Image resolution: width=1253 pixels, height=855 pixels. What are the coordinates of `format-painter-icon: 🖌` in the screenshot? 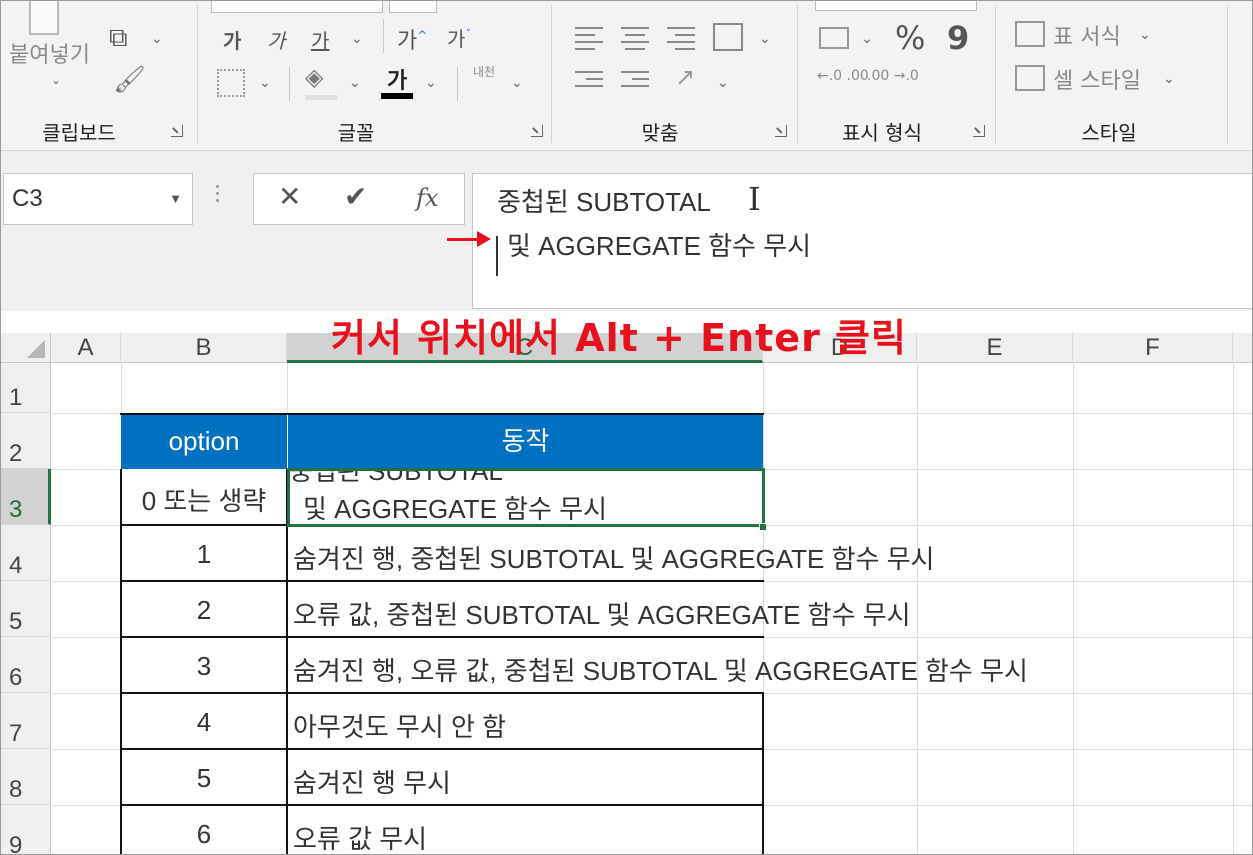 It's located at (129, 80).